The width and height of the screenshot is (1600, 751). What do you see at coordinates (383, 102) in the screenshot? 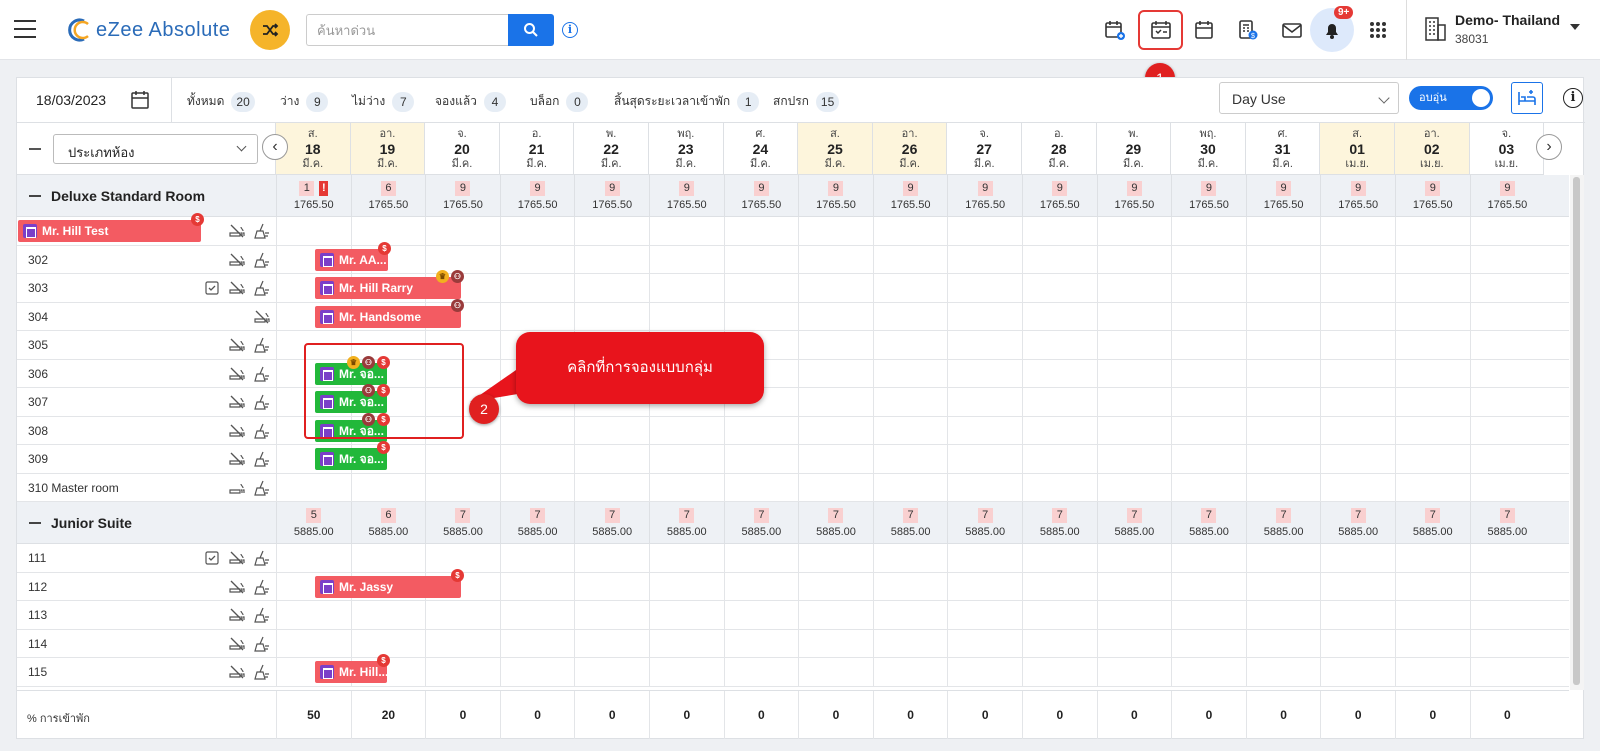
I see `stat-2: ไม่ว่าง 7` at bounding box center [383, 102].